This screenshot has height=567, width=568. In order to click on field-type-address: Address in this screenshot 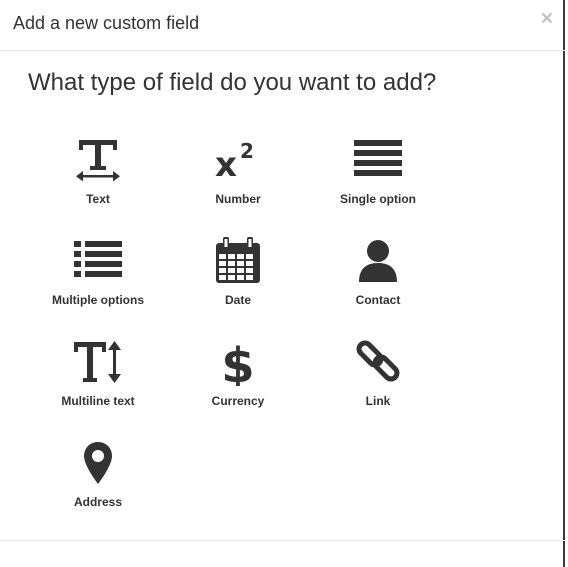, I will do `click(98, 481)`.